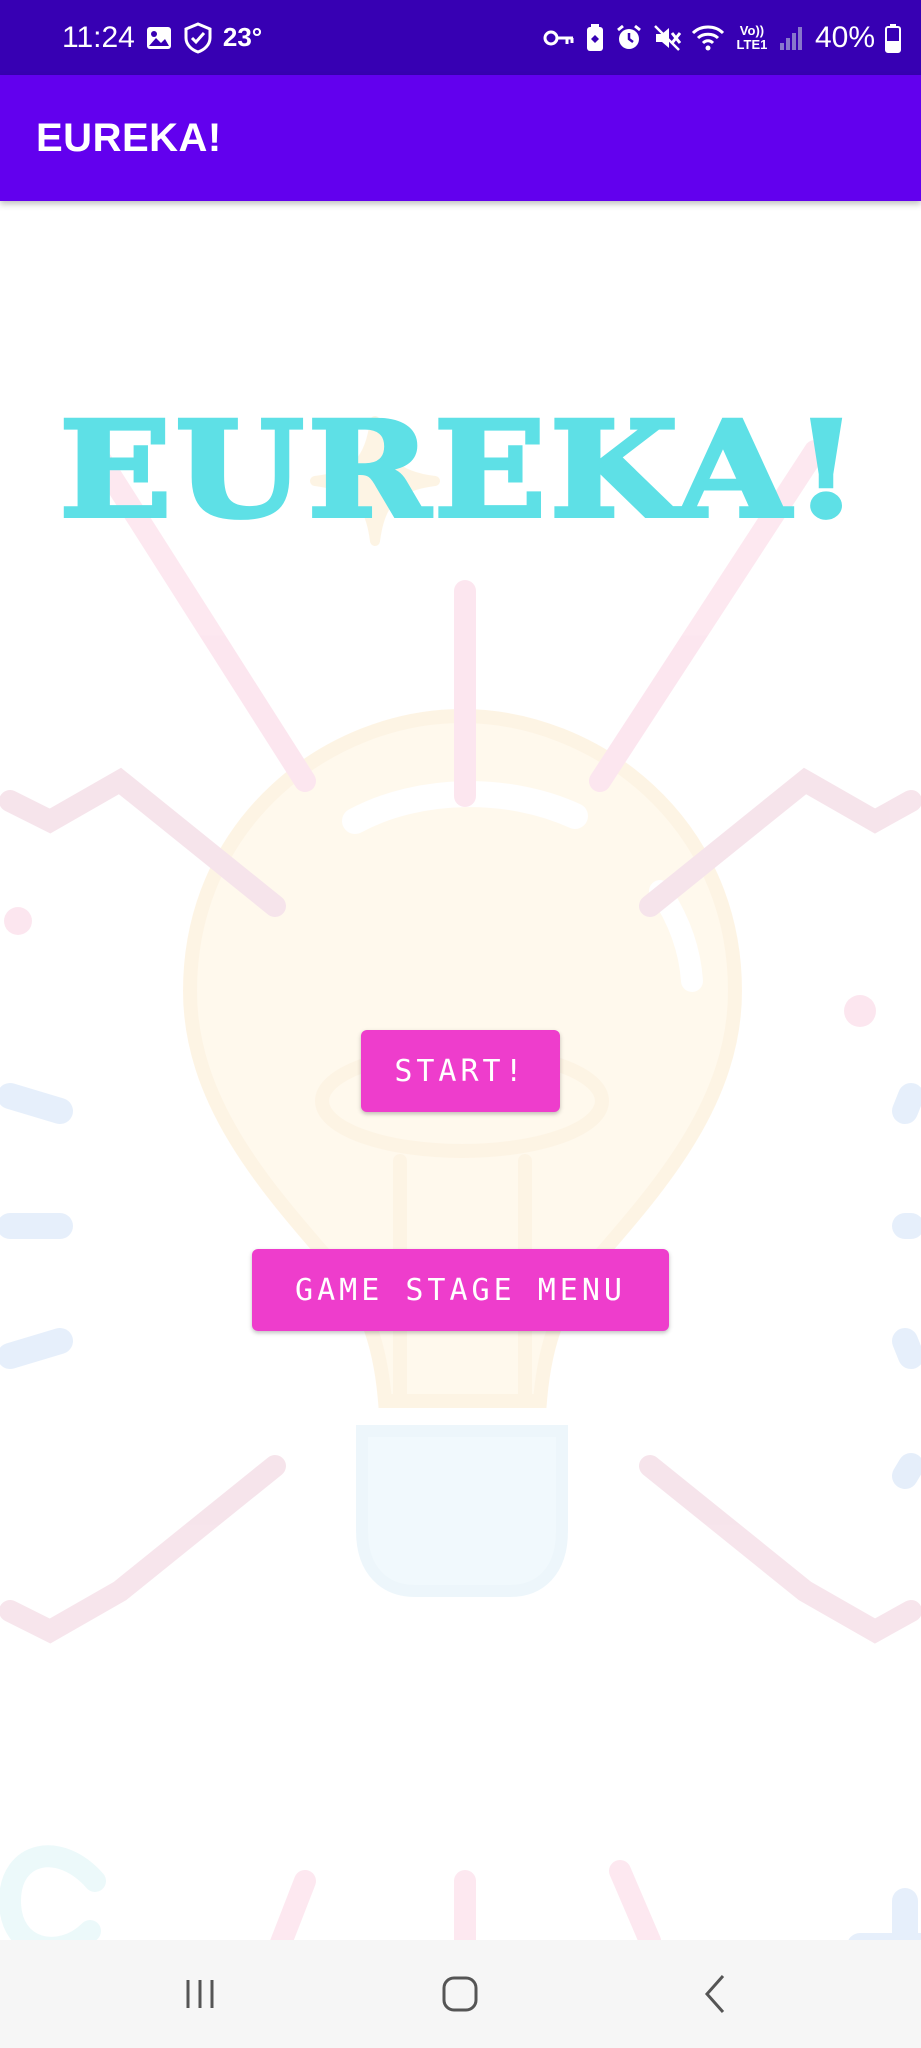 This screenshot has width=921, height=2048. I want to click on game-stage-menu-button: GAME STAGE MENU, so click(460, 1290).